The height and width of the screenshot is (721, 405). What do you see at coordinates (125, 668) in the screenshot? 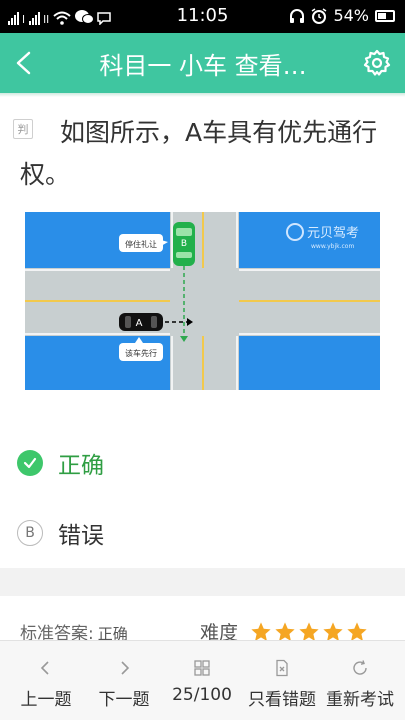
I see `chevron-right-icon` at bounding box center [125, 668].